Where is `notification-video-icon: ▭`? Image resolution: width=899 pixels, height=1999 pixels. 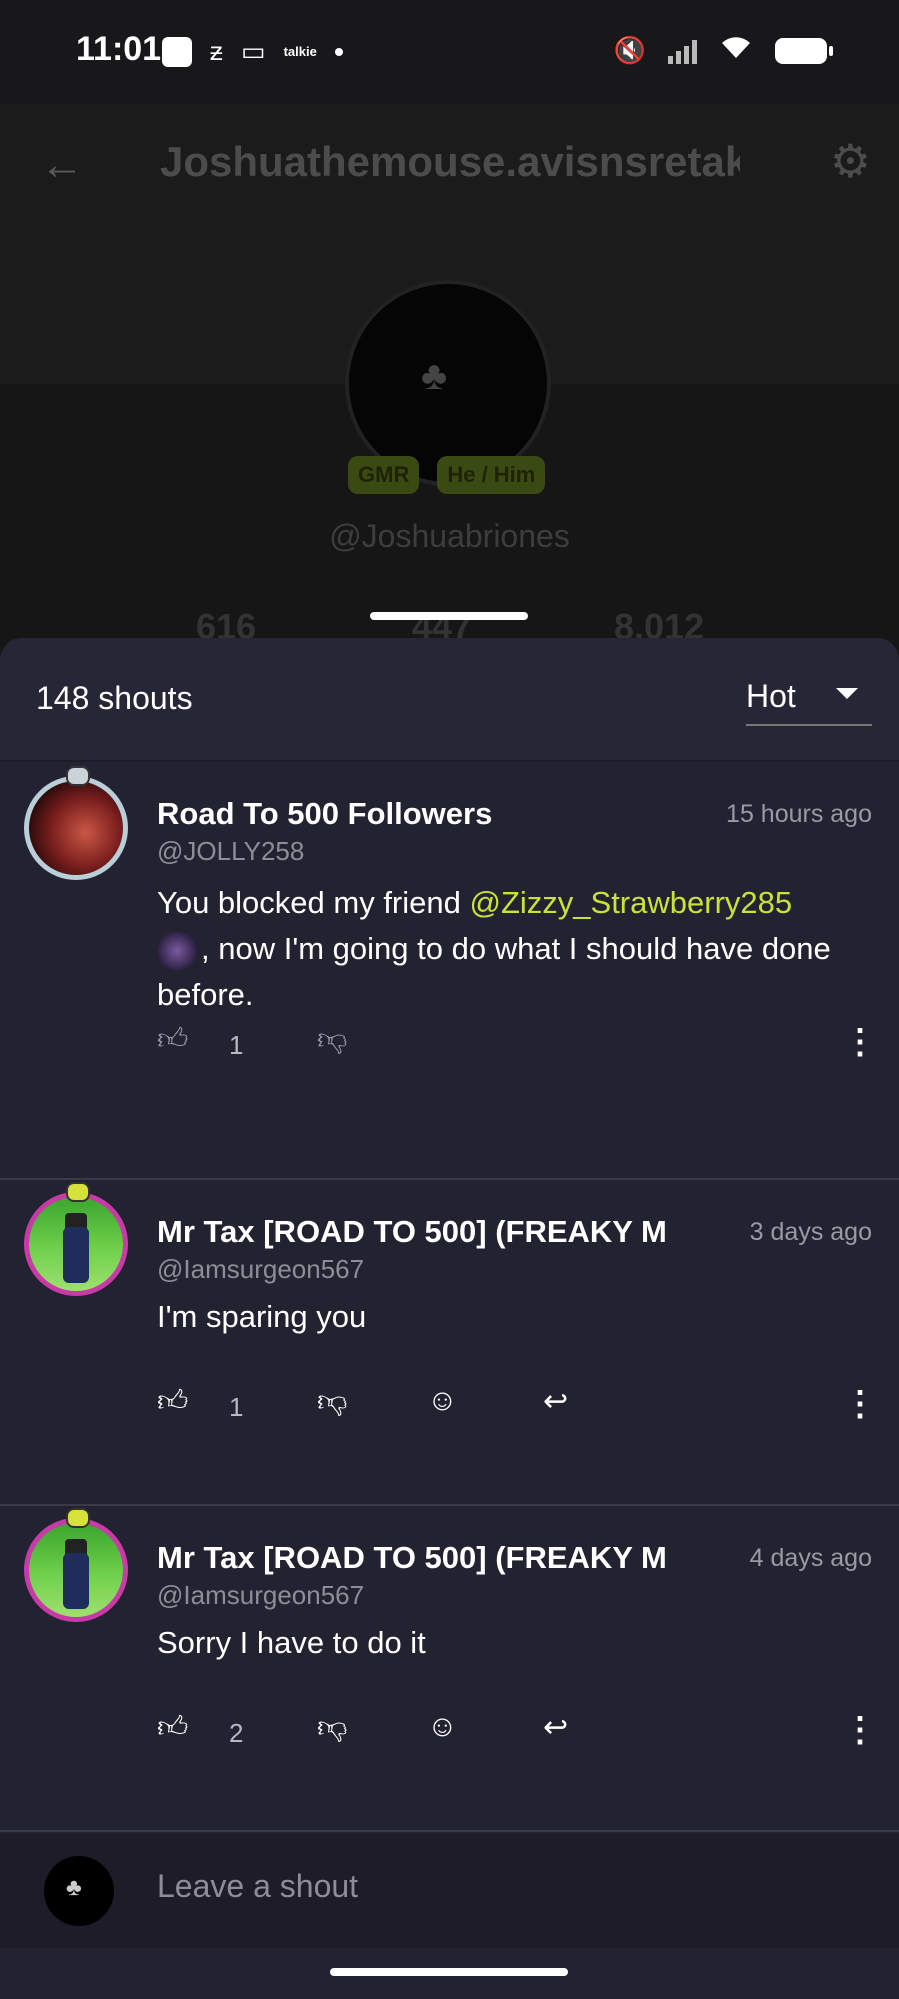 notification-video-icon: ▭ is located at coordinates (253, 51).